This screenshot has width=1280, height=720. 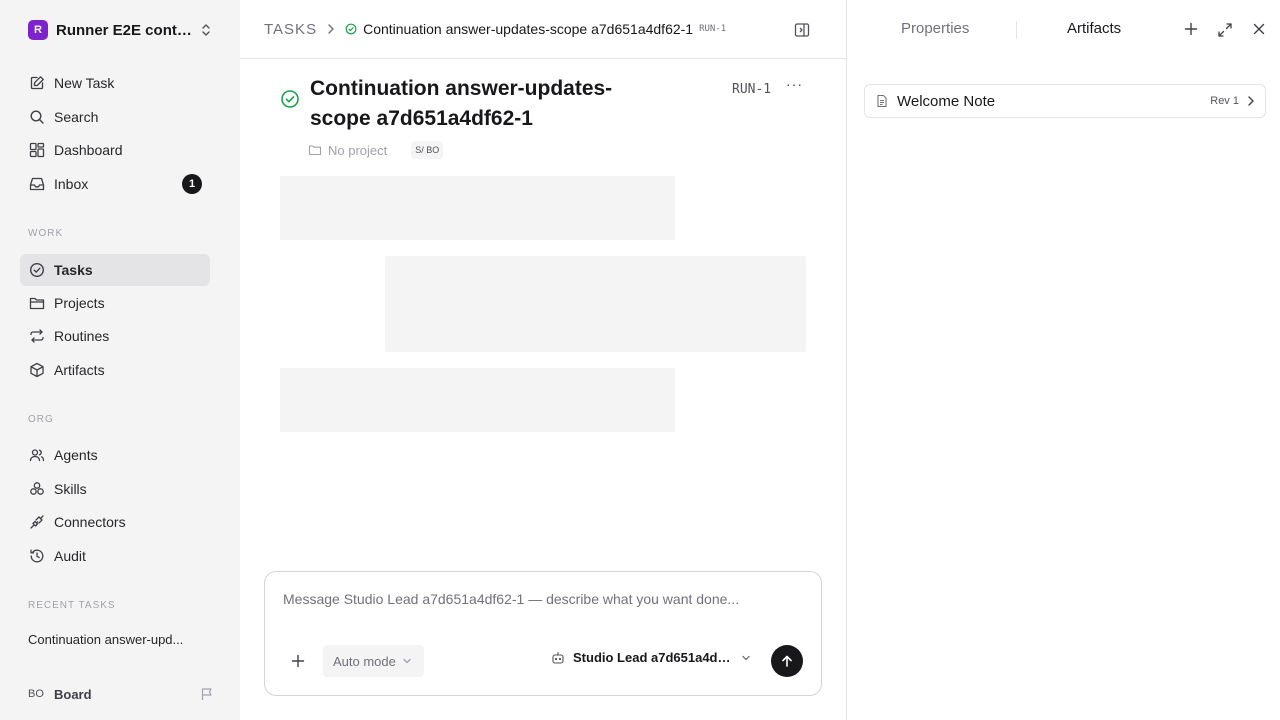 What do you see at coordinates (37, 556) in the screenshot?
I see `history-icon` at bounding box center [37, 556].